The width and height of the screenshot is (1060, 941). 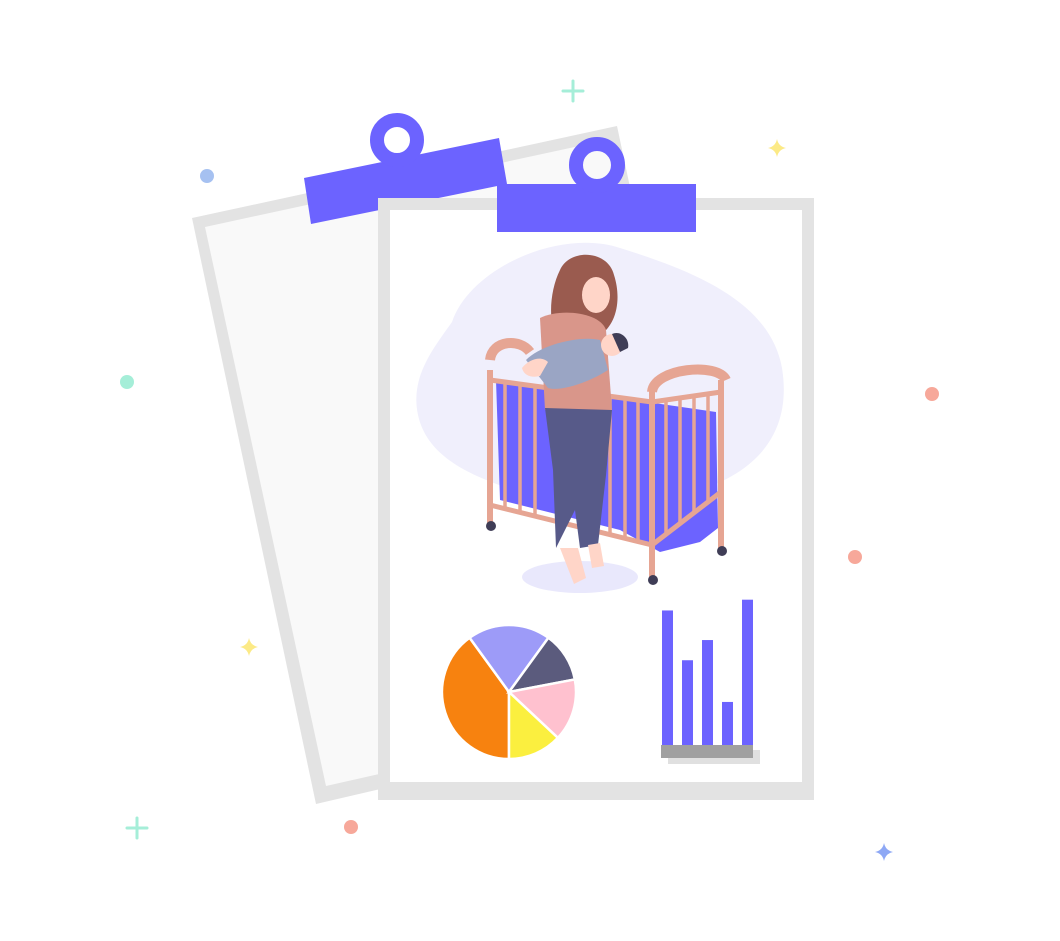 What do you see at coordinates (596, 295) in the screenshot?
I see `face` at bounding box center [596, 295].